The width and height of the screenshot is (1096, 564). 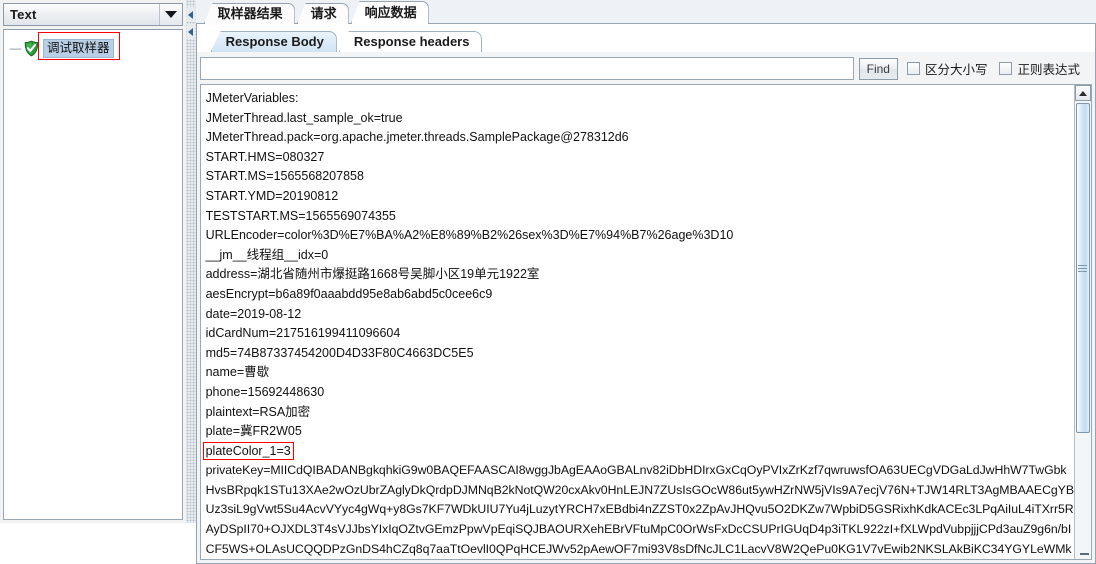 What do you see at coordinates (258, 411) in the screenshot?
I see `response-line: plaintext=RSA加密` at bounding box center [258, 411].